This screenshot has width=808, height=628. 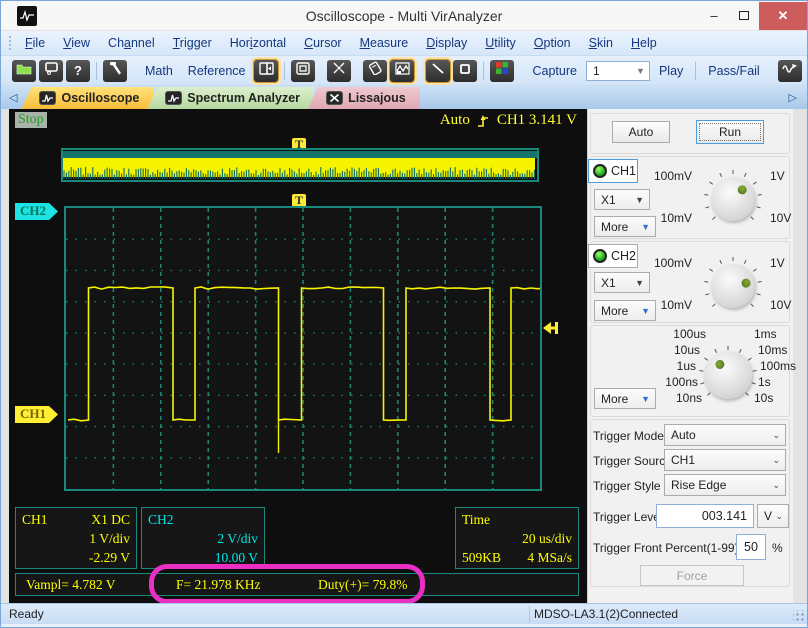 I want to click on tab-lissajous: Lissajous, so click(x=364, y=98).